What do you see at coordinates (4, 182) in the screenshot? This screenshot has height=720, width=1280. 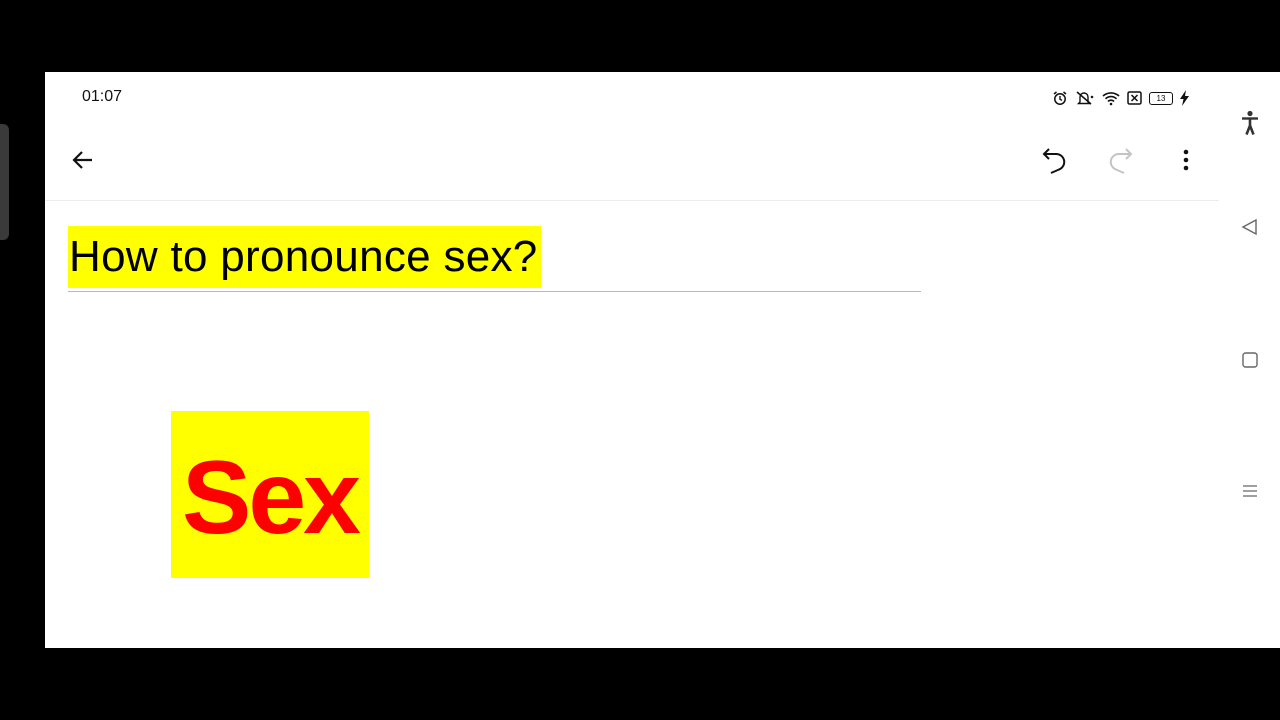 I see `side-panel-handle` at bounding box center [4, 182].